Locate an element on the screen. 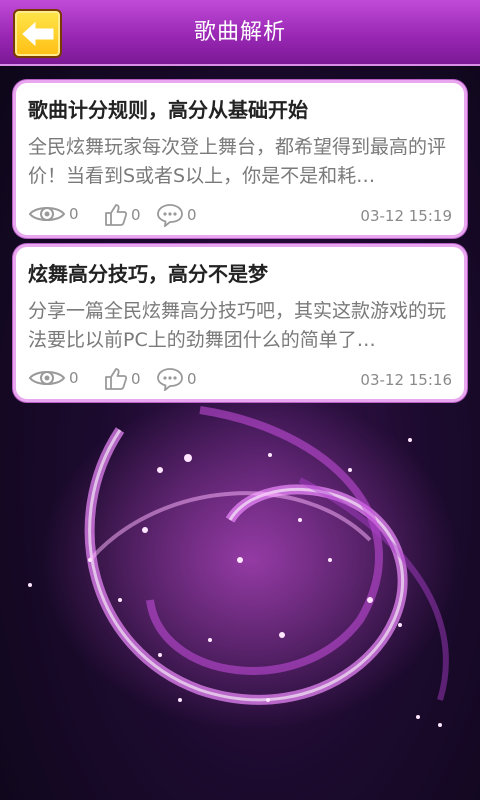 This screenshot has width=480, height=800. article-date: 03-12 15:19 is located at coordinates (406, 216).